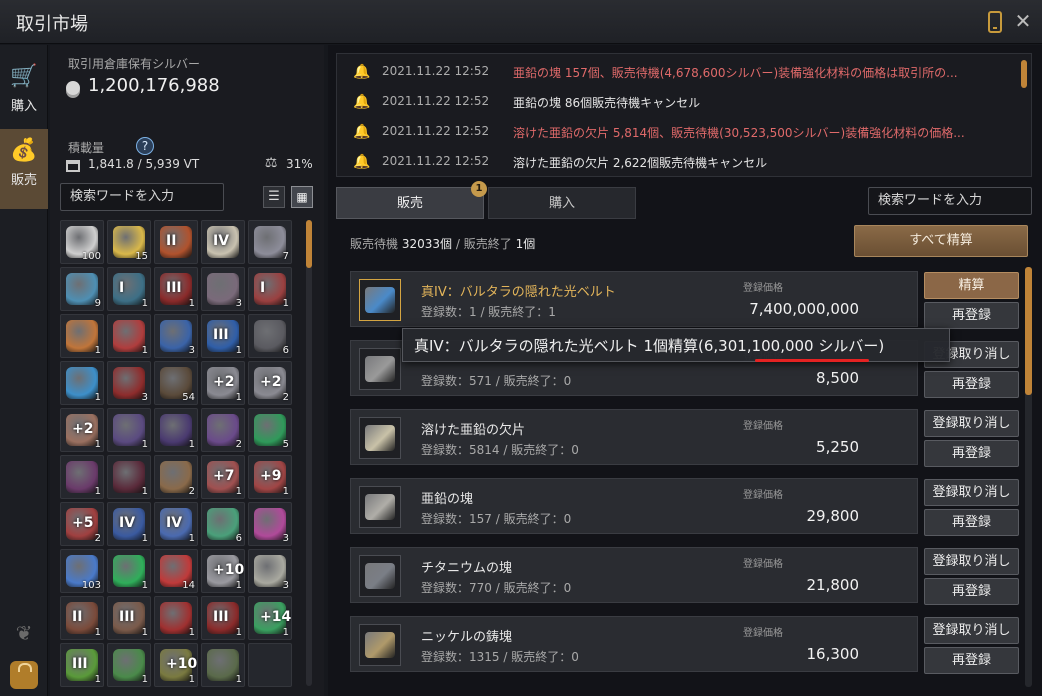 The width and height of the screenshot is (1042, 696). I want to click on inventory-slot: 5, so click(270, 430).